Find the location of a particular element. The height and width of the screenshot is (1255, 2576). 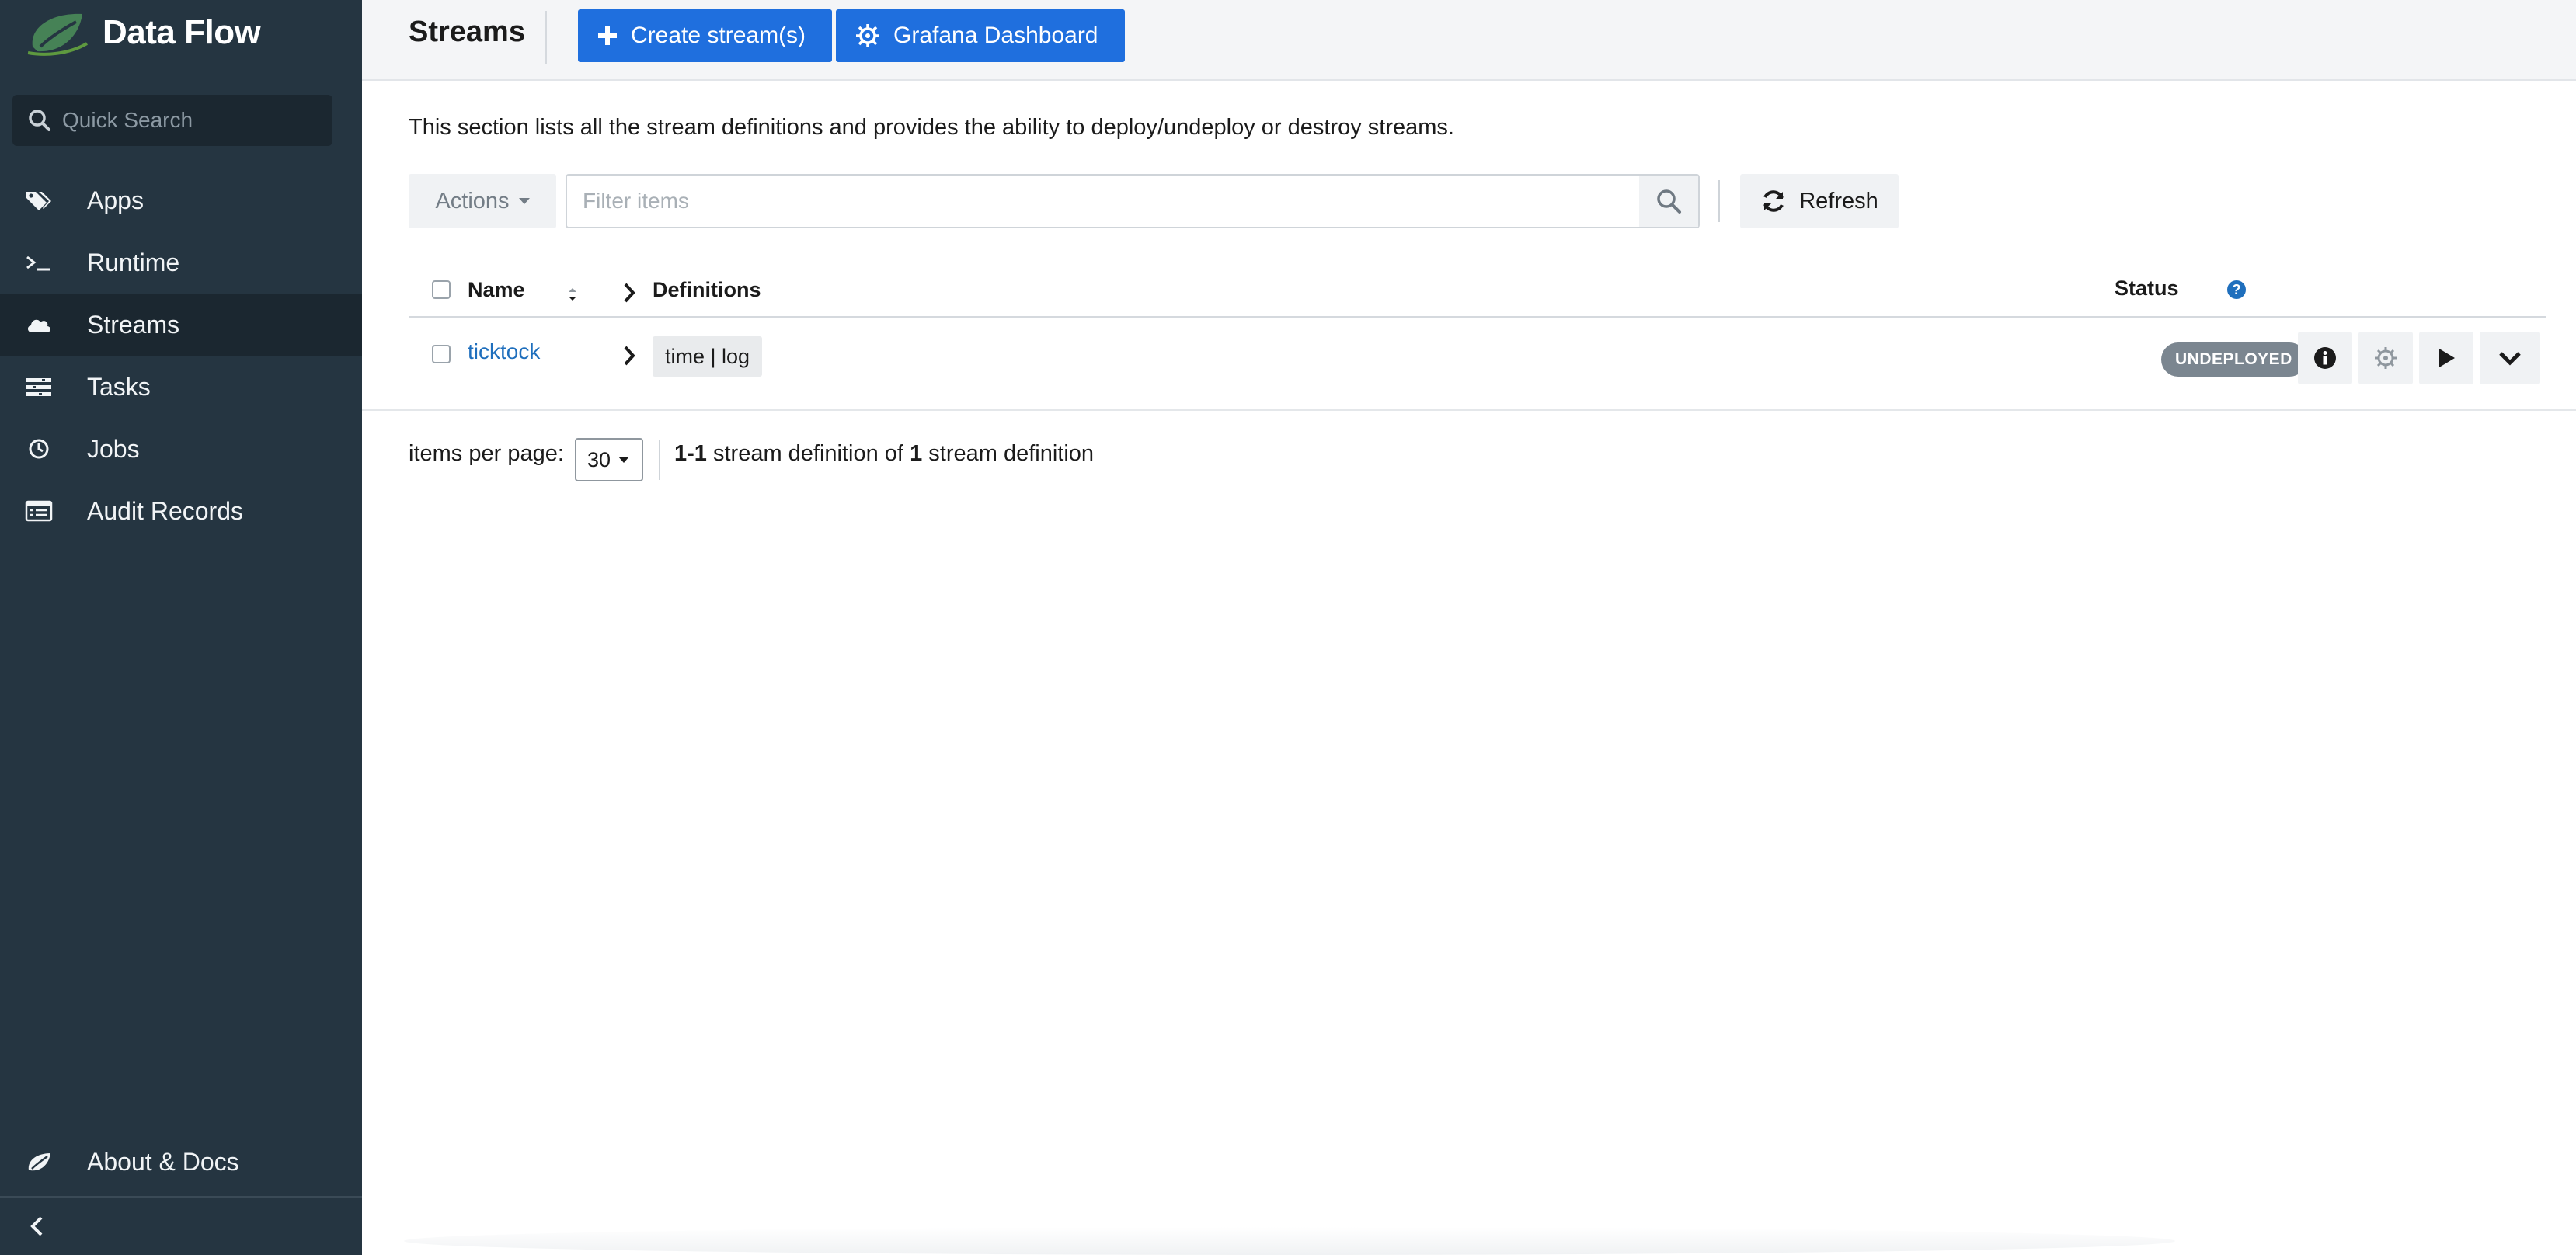

sidebar-item-streams: Streams is located at coordinates (181, 325).